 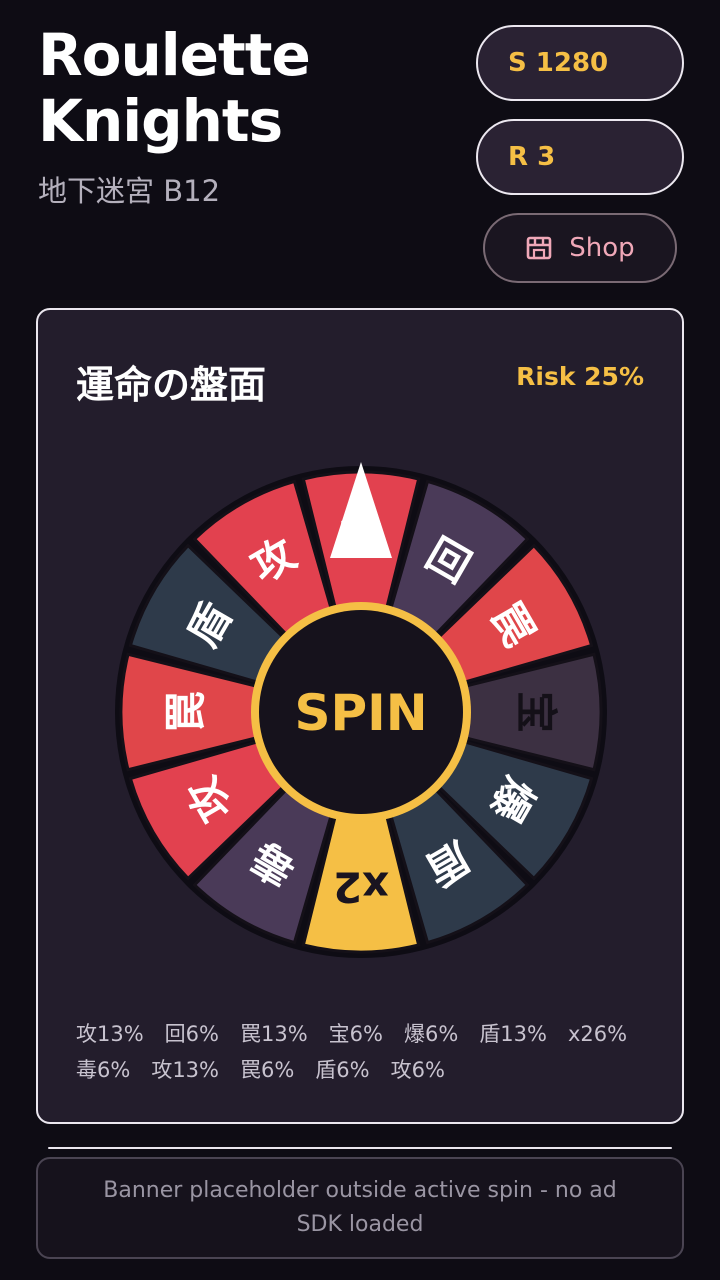 I want to click on game-title-line1: Roulette, so click(x=174, y=55).